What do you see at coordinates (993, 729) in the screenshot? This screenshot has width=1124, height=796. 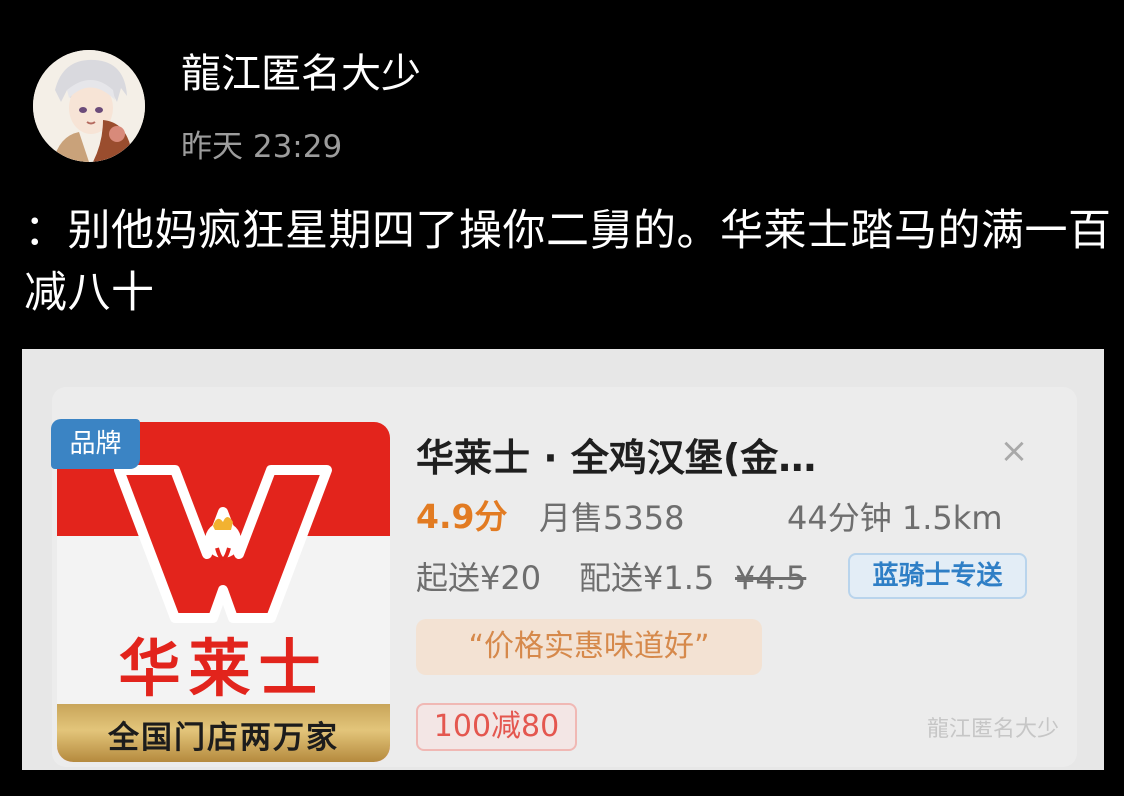 I see `watermark: 龍江匿名大少` at bounding box center [993, 729].